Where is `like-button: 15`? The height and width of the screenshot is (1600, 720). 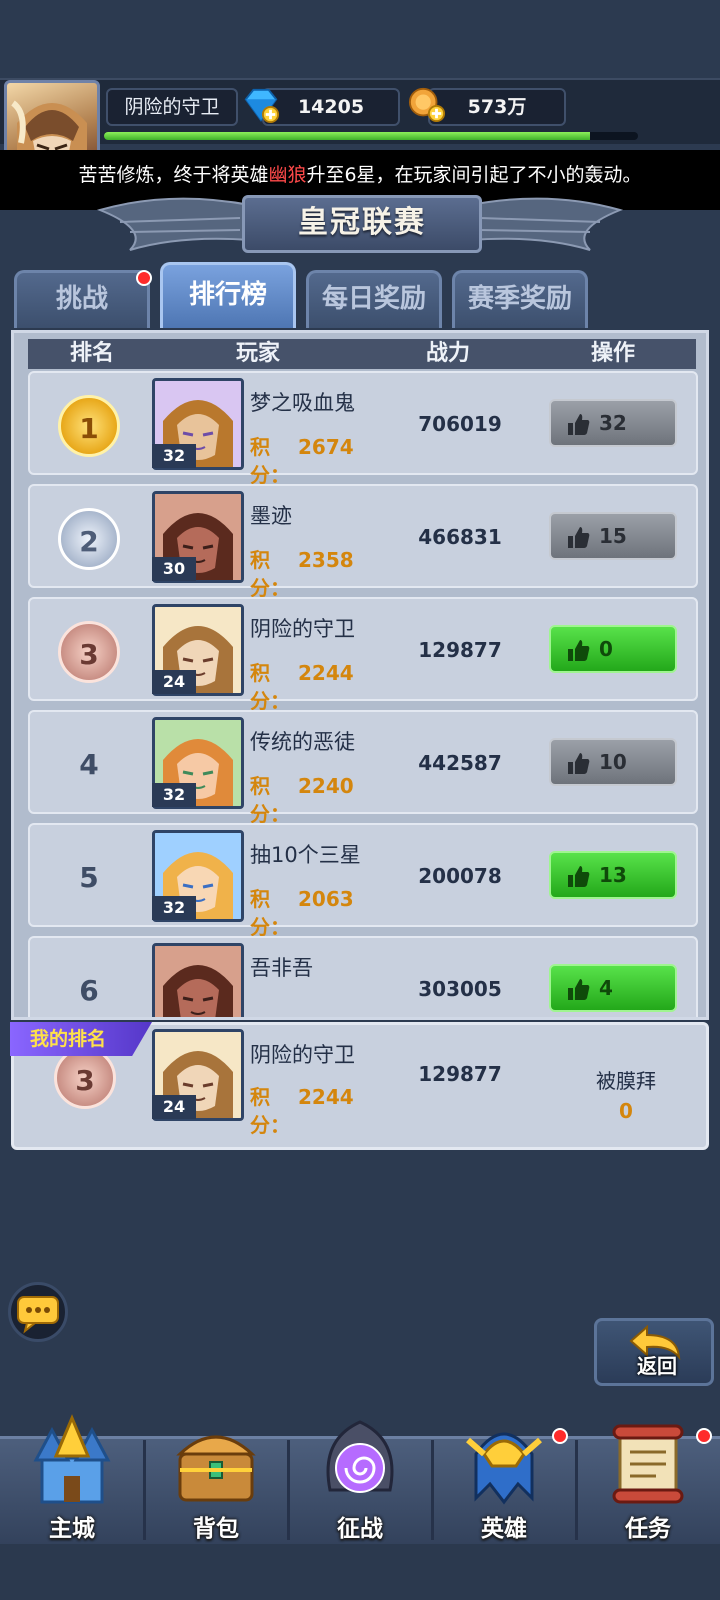
like-button: 15 is located at coordinates (613, 536).